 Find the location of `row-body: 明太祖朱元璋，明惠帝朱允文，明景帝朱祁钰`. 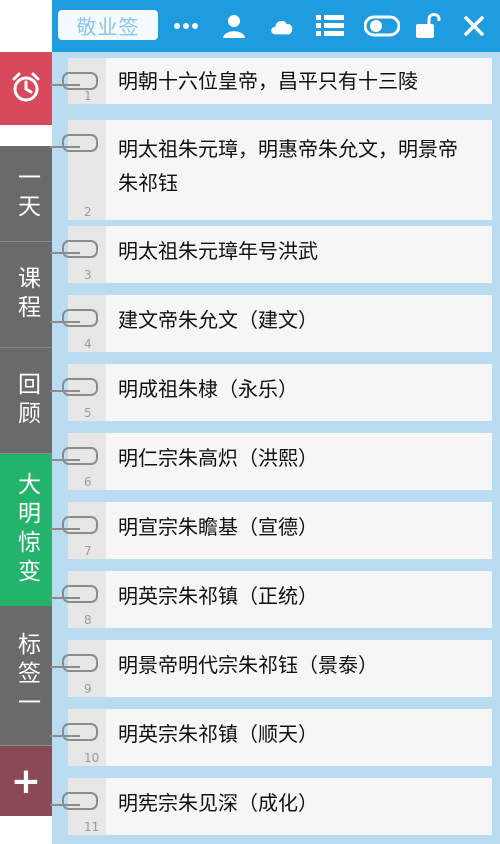

row-body: 明太祖朱元璋，明惠帝朱允文，明景帝朱祁钰 is located at coordinates (299, 170).